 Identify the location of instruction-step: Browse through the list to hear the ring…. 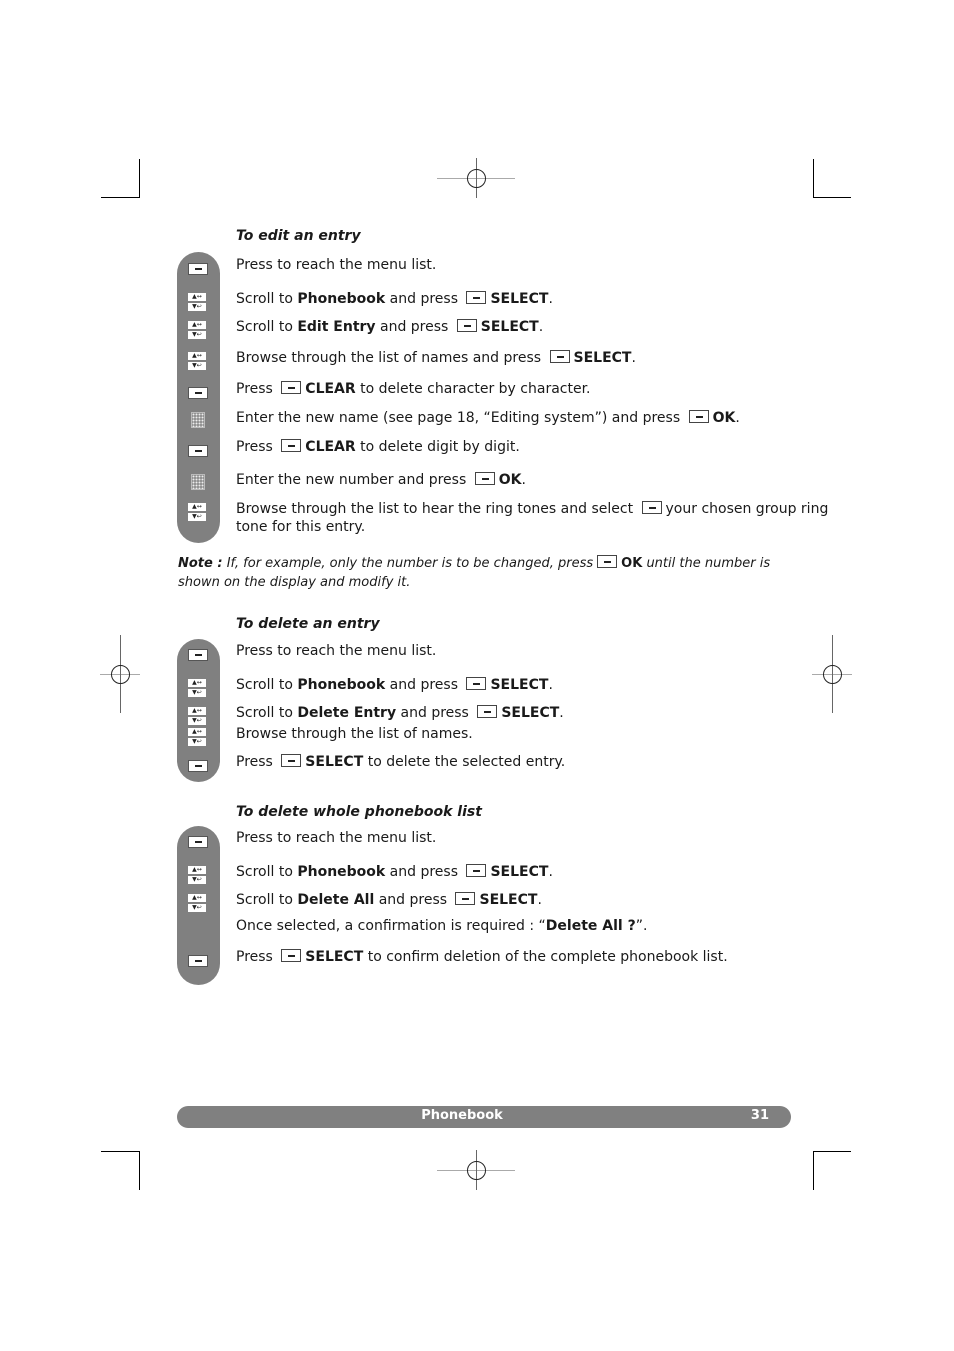
(532, 509).